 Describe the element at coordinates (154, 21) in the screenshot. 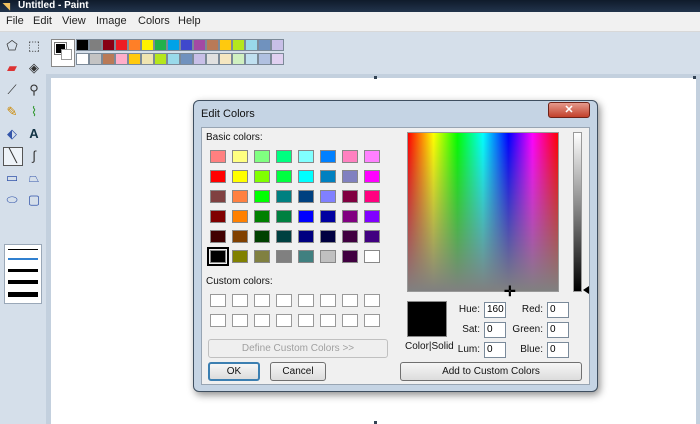

I see `menu-colors: Colors` at that location.